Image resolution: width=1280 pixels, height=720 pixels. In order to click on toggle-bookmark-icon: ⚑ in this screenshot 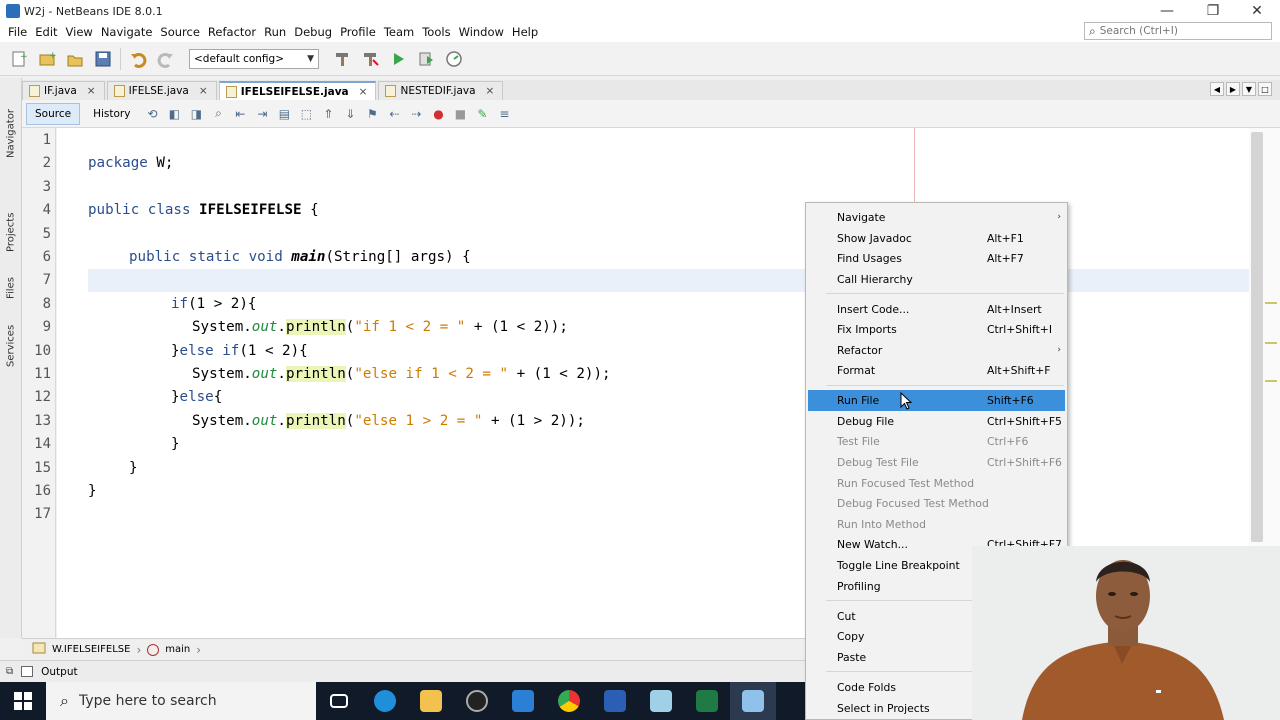, I will do `click(372, 114)`.